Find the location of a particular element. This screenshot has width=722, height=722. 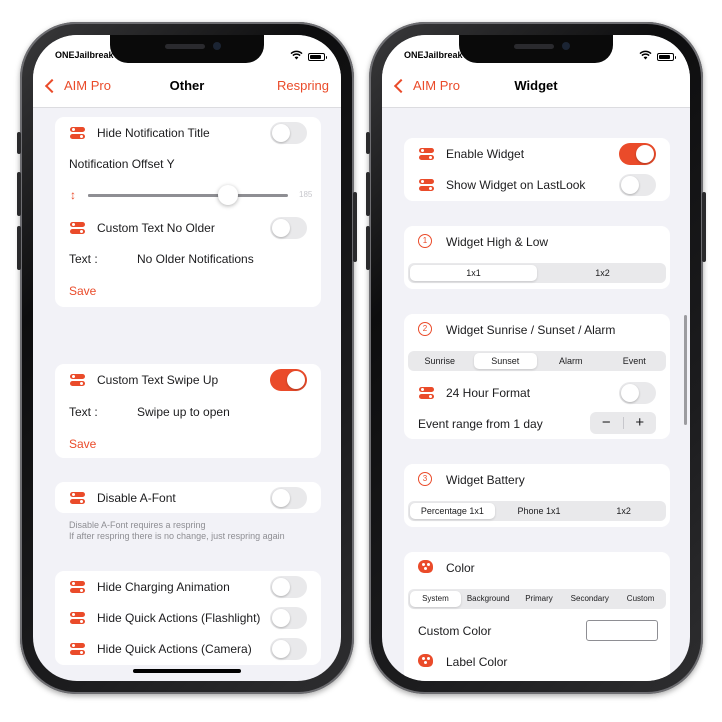

battery-size-control: Percentage 1x1 Phone 1x1 1x2 is located at coordinates (537, 511).